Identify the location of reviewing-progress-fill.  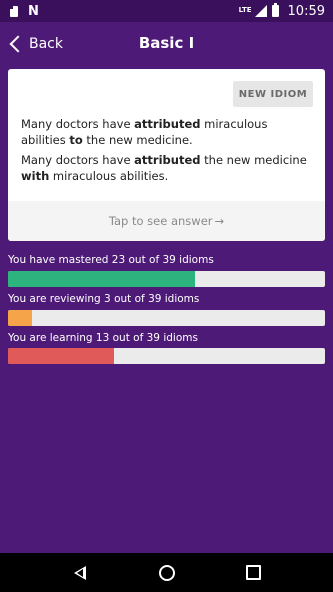
(20, 318).